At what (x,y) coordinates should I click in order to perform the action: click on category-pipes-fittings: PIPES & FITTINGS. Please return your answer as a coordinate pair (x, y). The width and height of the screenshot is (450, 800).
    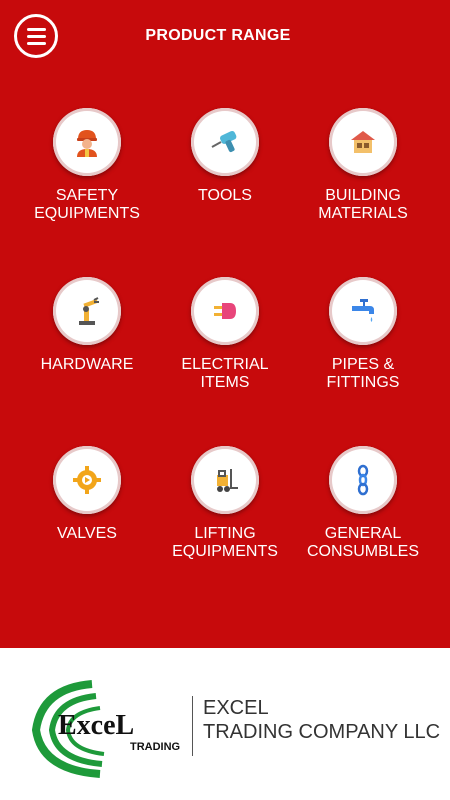
    Looking at the image, I should click on (363, 361).